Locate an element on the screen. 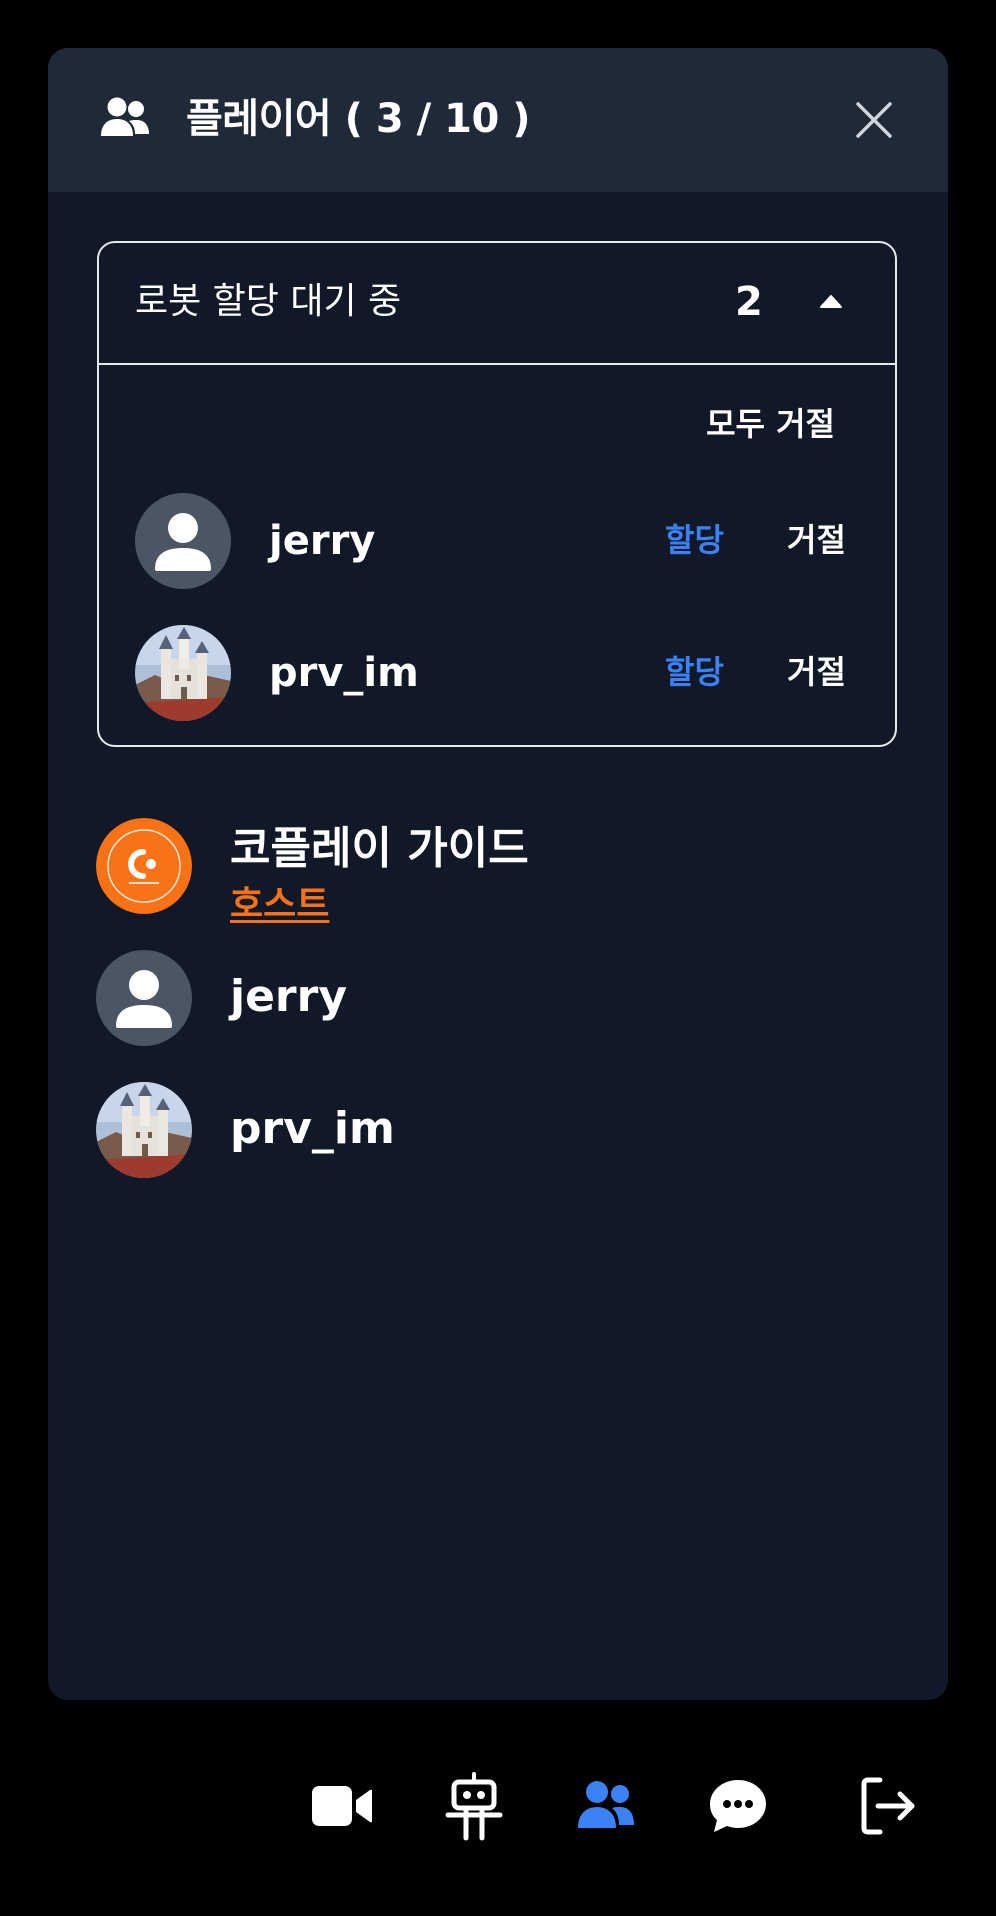 This screenshot has width=996, height=1916. host-badge: 호스트 is located at coordinates (280, 904).